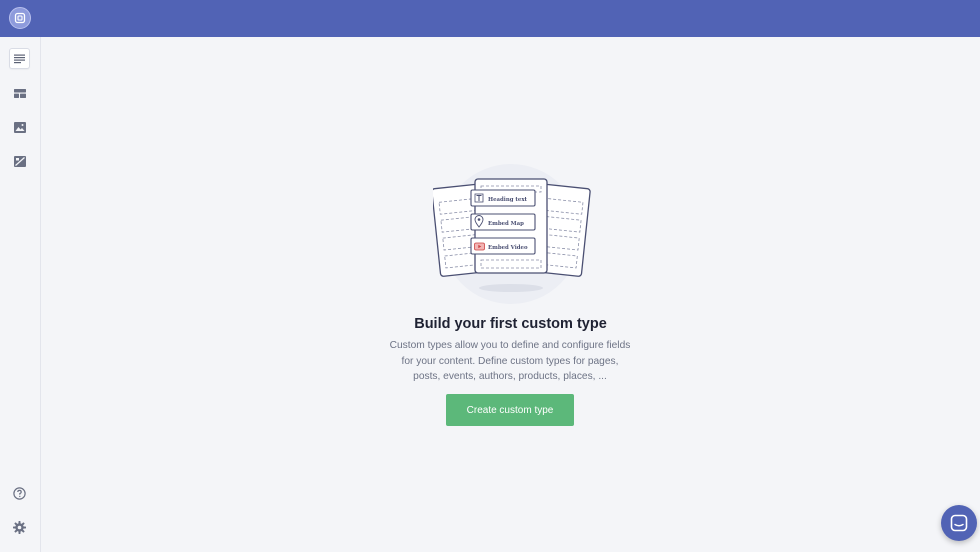 Image resolution: width=980 pixels, height=552 pixels. I want to click on sidebar-item-media, so click(19, 127).